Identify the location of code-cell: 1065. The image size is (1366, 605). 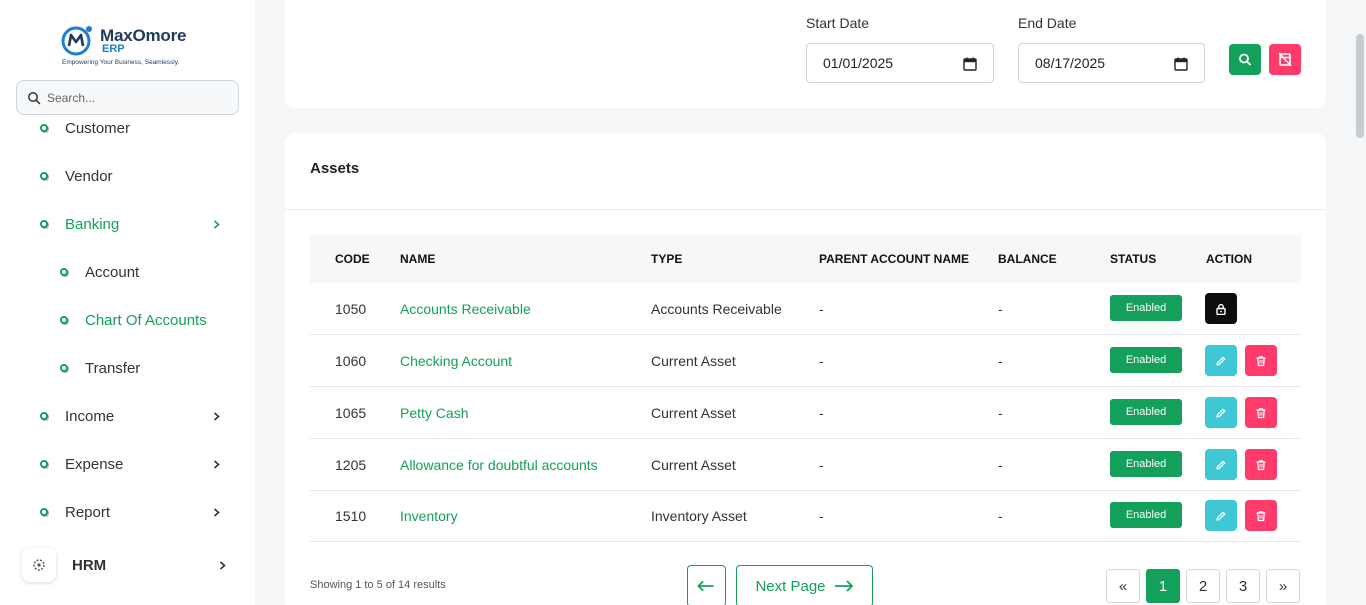
(351, 413).